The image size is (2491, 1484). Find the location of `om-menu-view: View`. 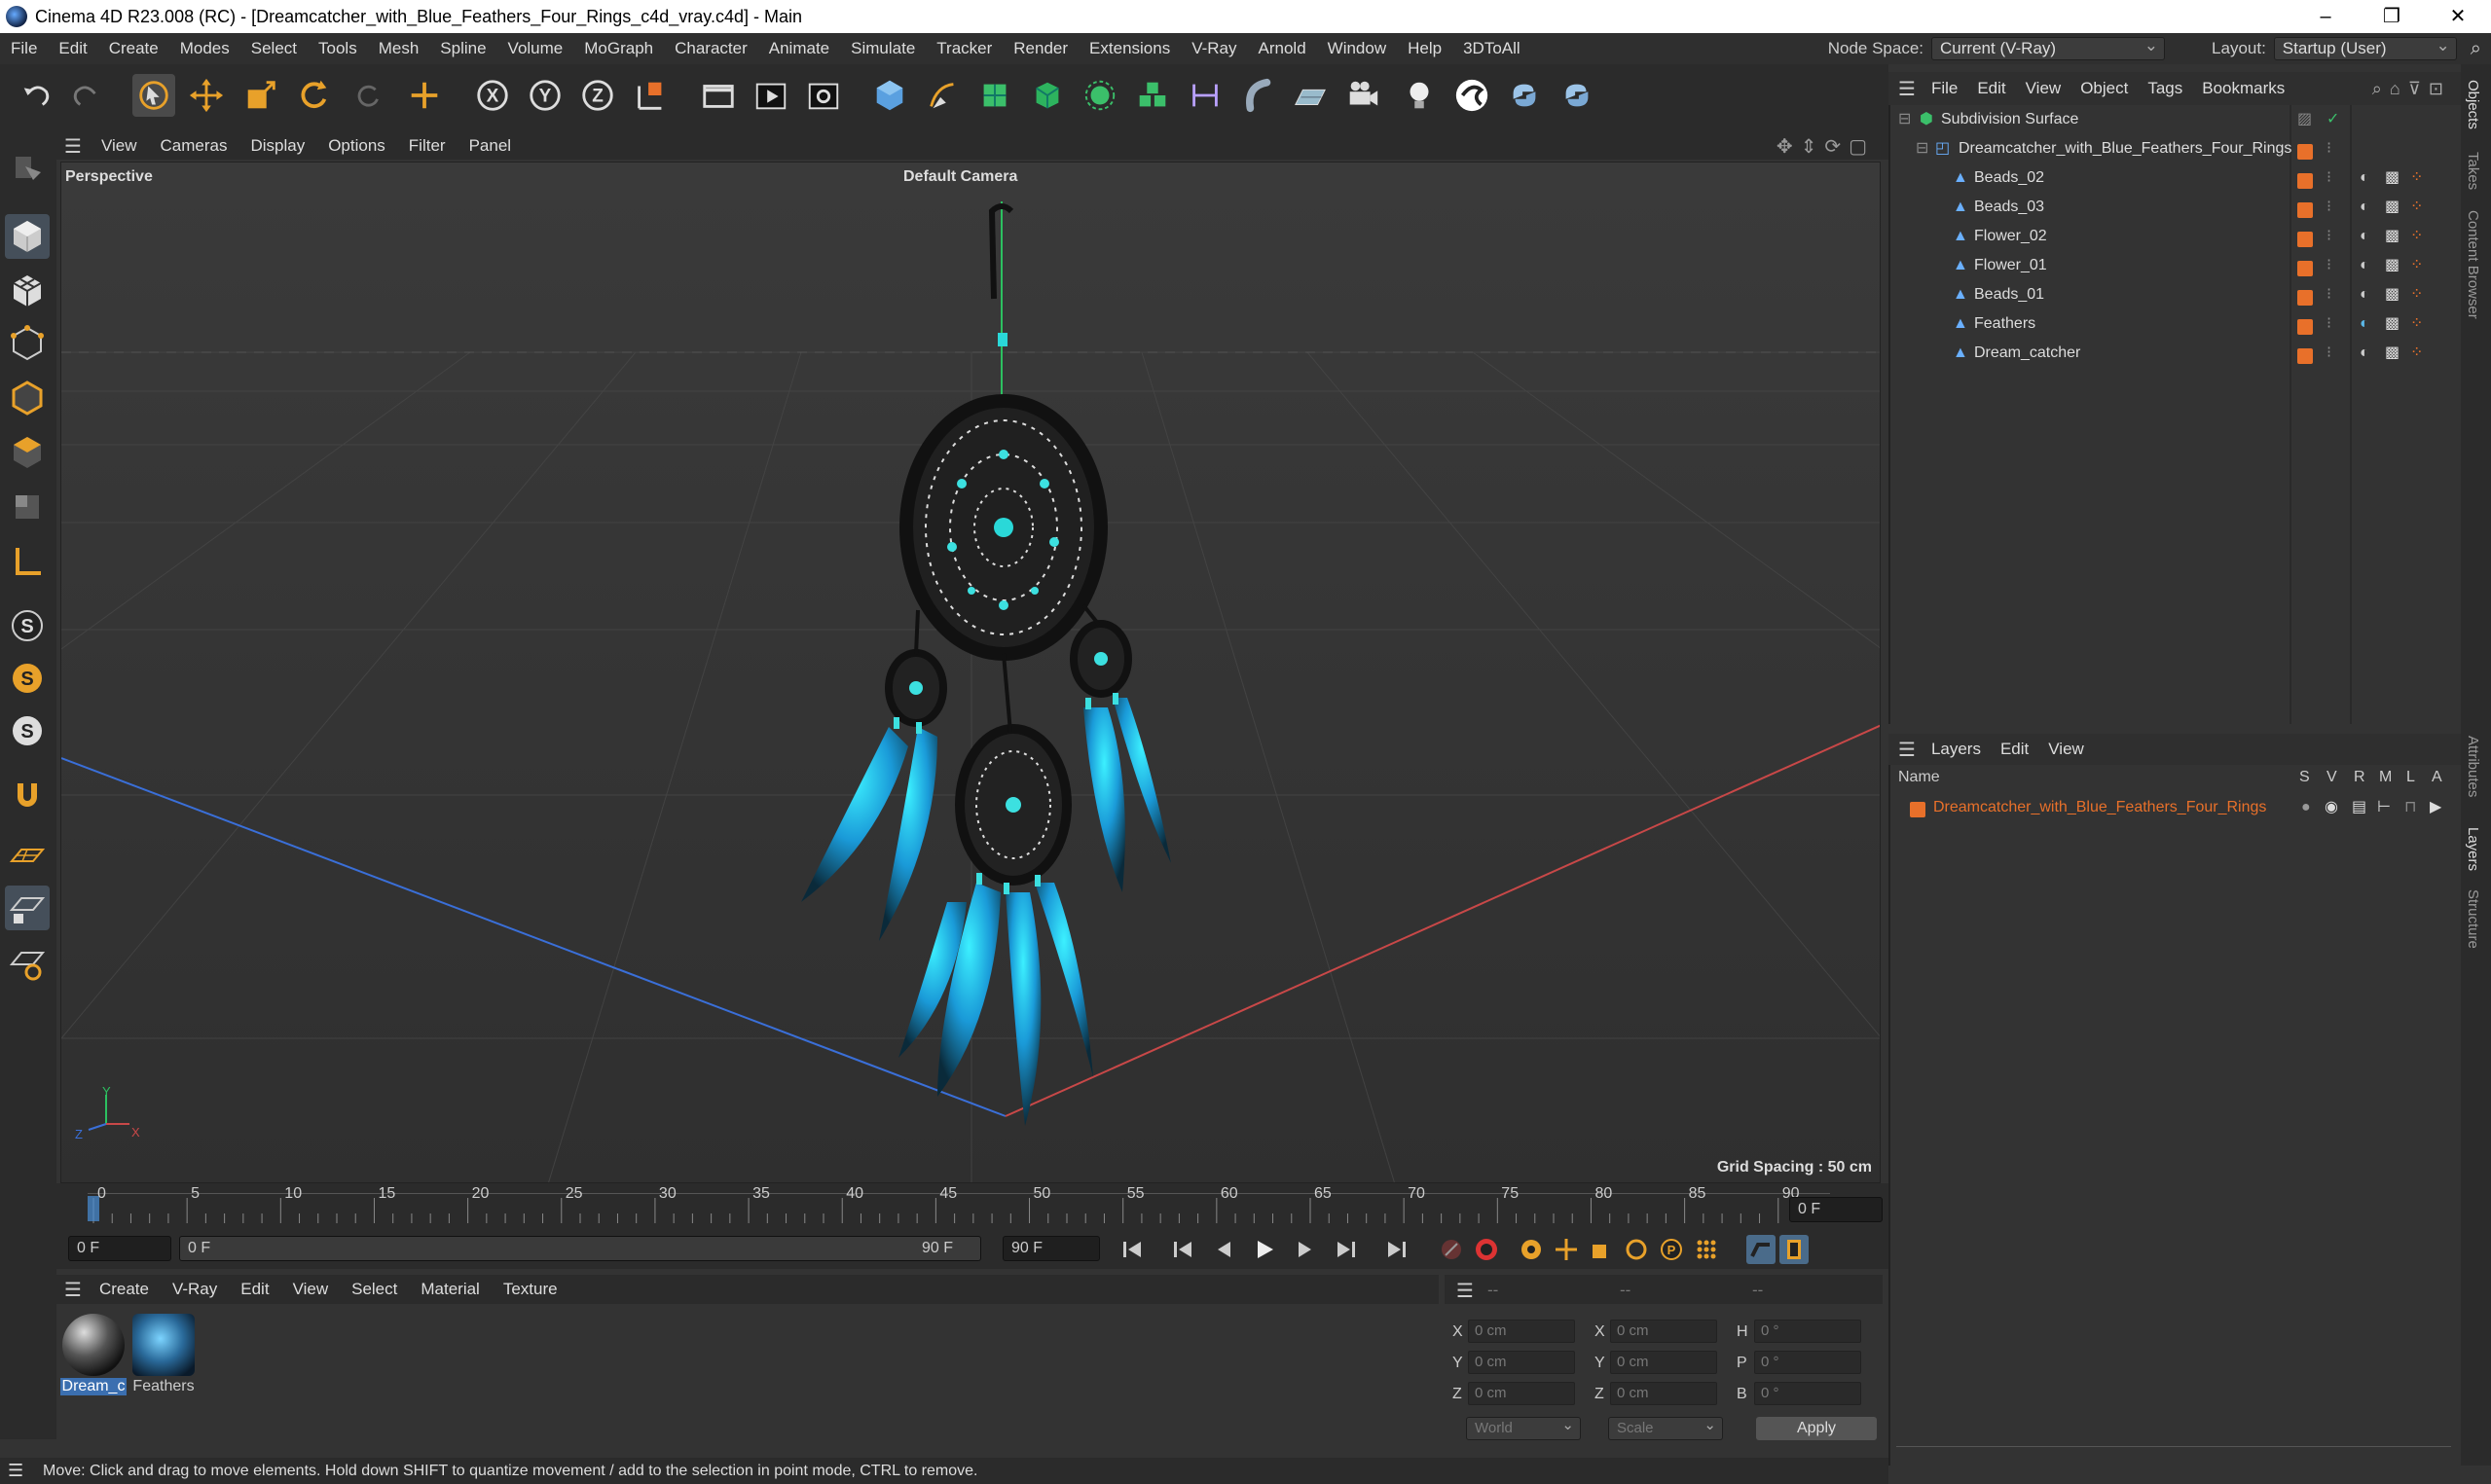

om-menu-view: View is located at coordinates (2043, 89).